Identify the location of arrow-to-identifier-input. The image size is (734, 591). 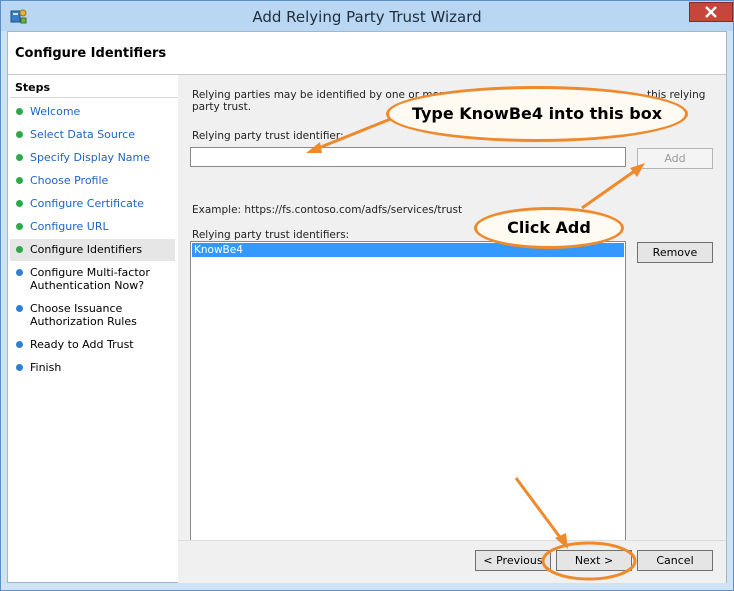
(352, 133).